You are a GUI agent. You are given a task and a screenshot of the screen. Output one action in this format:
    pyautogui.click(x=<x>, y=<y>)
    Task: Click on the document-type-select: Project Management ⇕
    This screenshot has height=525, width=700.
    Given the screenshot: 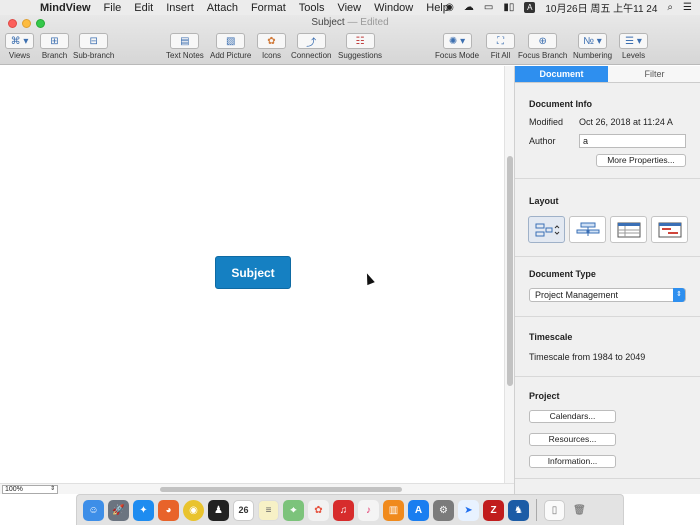 What is the action you would take?
    pyautogui.click(x=607, y=295)
    